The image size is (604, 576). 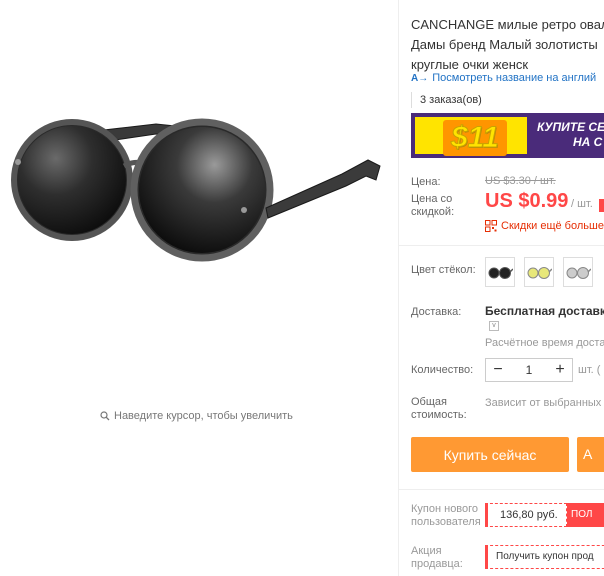 I want to click on zoom-hint-text: Наведите курсор, чтобы увеличить, so click(x=203, y=416).